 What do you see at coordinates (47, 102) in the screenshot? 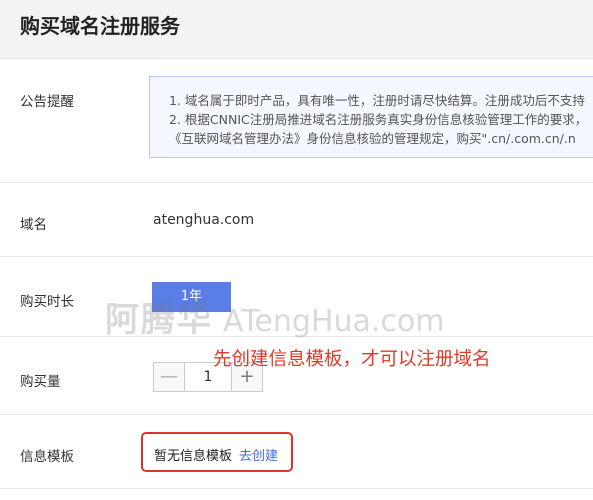
I see `notice-label: 公告提醒` at bounding box center [47, 102].